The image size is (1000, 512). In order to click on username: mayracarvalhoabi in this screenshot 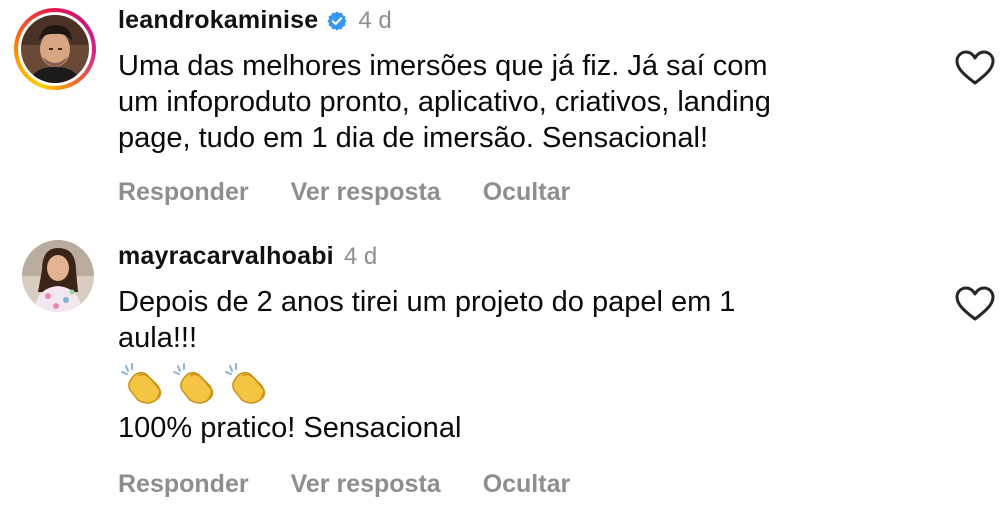, I will do `click(226, 256)`.